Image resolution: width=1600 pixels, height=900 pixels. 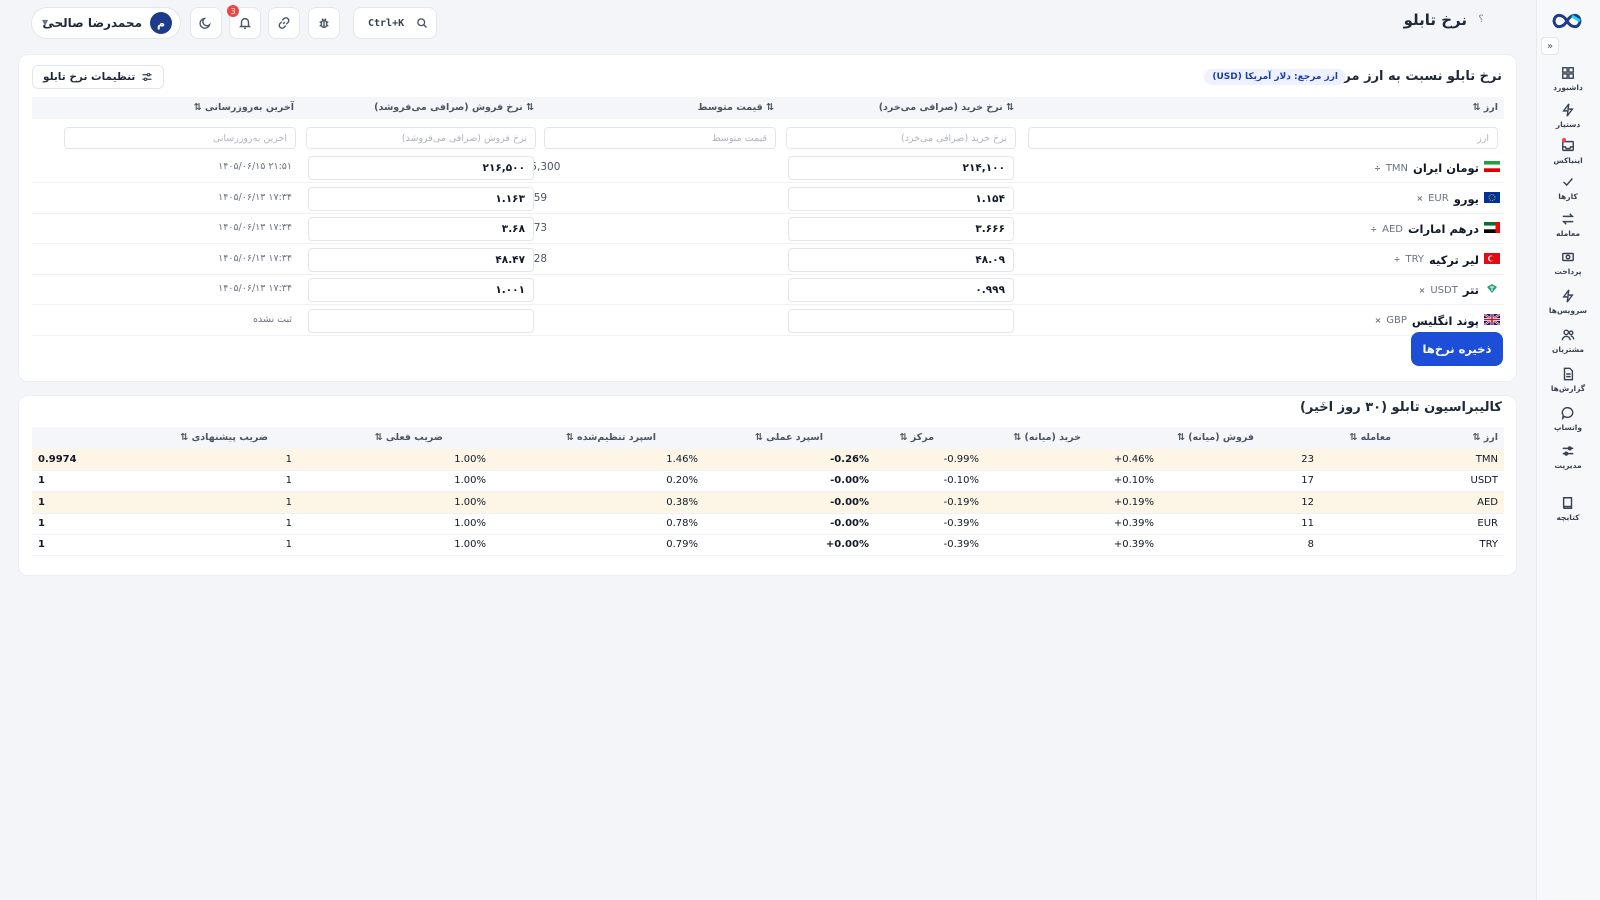 What do you see at coordinates (1047, 437) in the screenshot?
I see `column-header-buy-mid: خرید (میانه) ⇅` at bounding box center [1047, 437].